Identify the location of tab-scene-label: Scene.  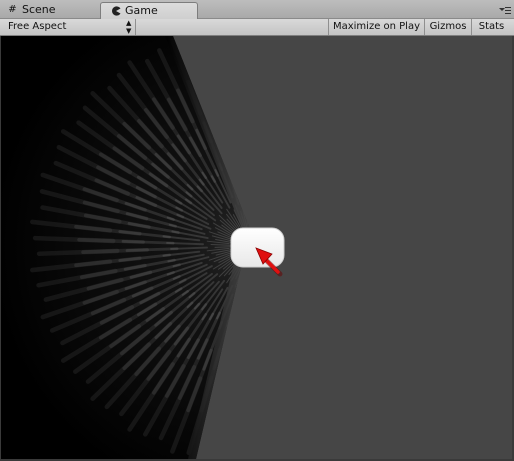
(39, 9).